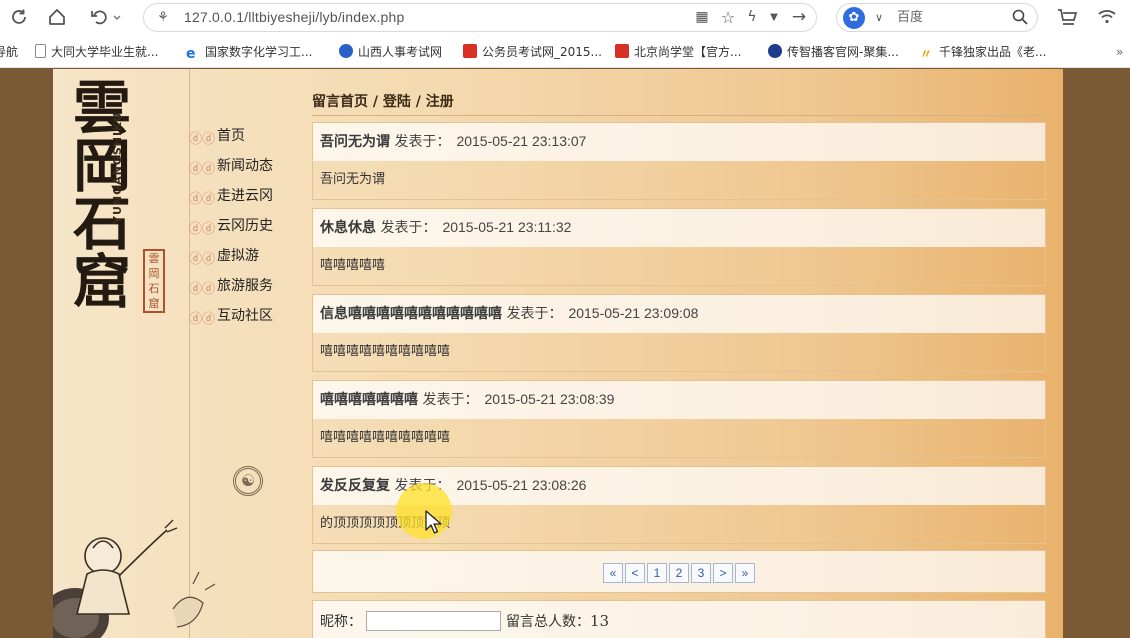 The image size is (1130, 638). What do you see at coordinates (558, 621) in the screenshot?
I see `total-count-label: 留言总人数：13` at bounding box center [558, 621].